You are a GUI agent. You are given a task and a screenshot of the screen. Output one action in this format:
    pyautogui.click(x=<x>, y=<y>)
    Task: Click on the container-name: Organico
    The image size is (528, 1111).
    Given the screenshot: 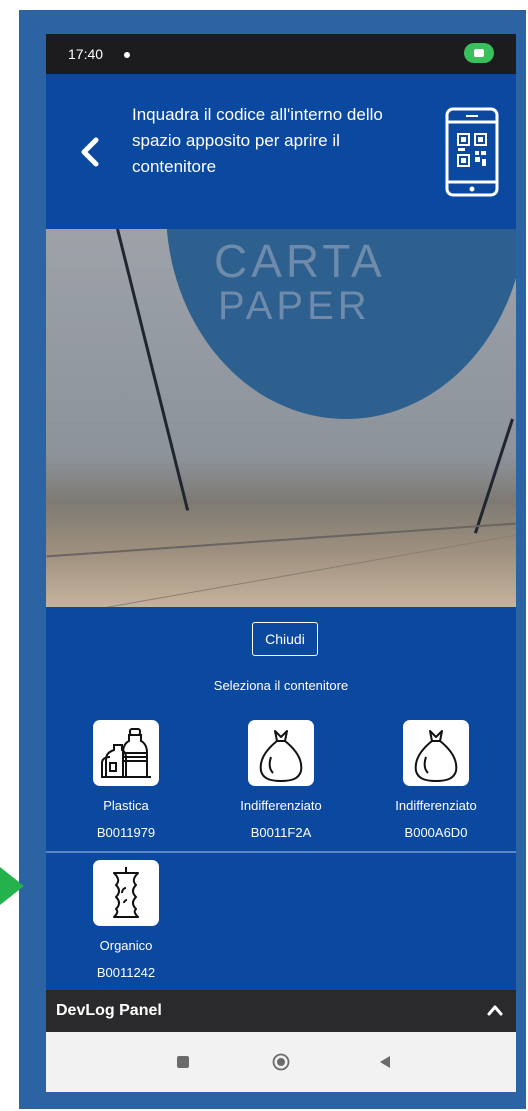 What is the action you would take?
    pyautogui.click(x=126, y=945)
    